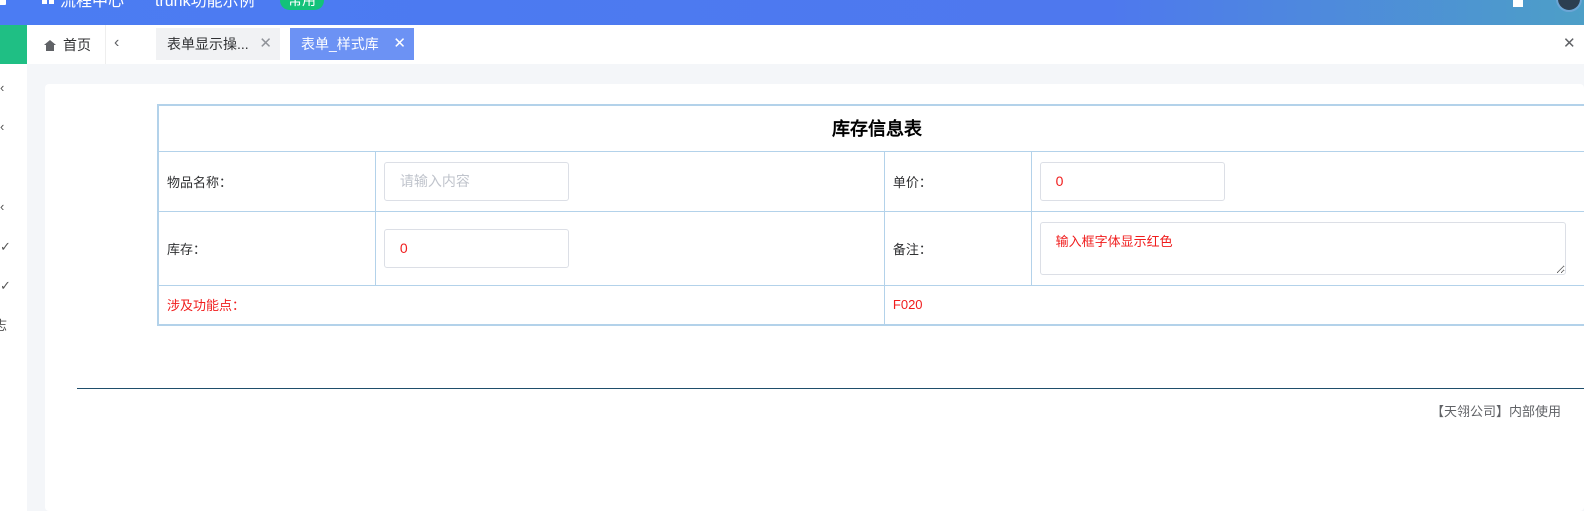  What do you see at coordinates (1496, 411) in the screenshot?
I see `footer-text: 【天翎公司】内部使用` at bounding box center [1496, 411].